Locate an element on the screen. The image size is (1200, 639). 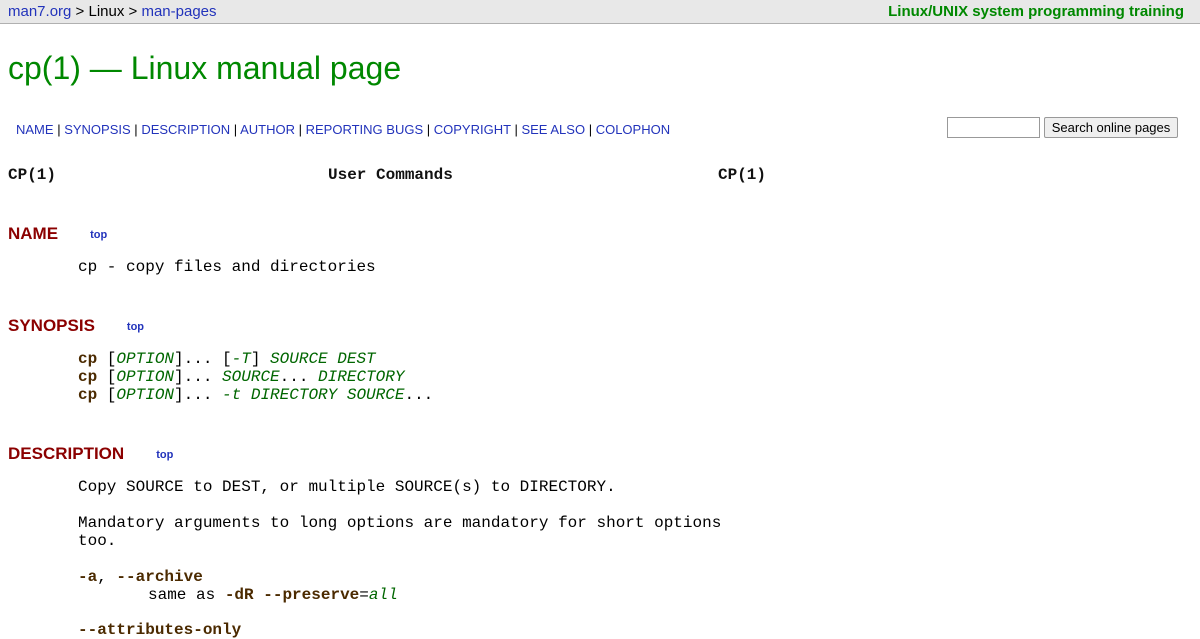
directory-arg: DIRECTORY is located at coordinates (361, 377).